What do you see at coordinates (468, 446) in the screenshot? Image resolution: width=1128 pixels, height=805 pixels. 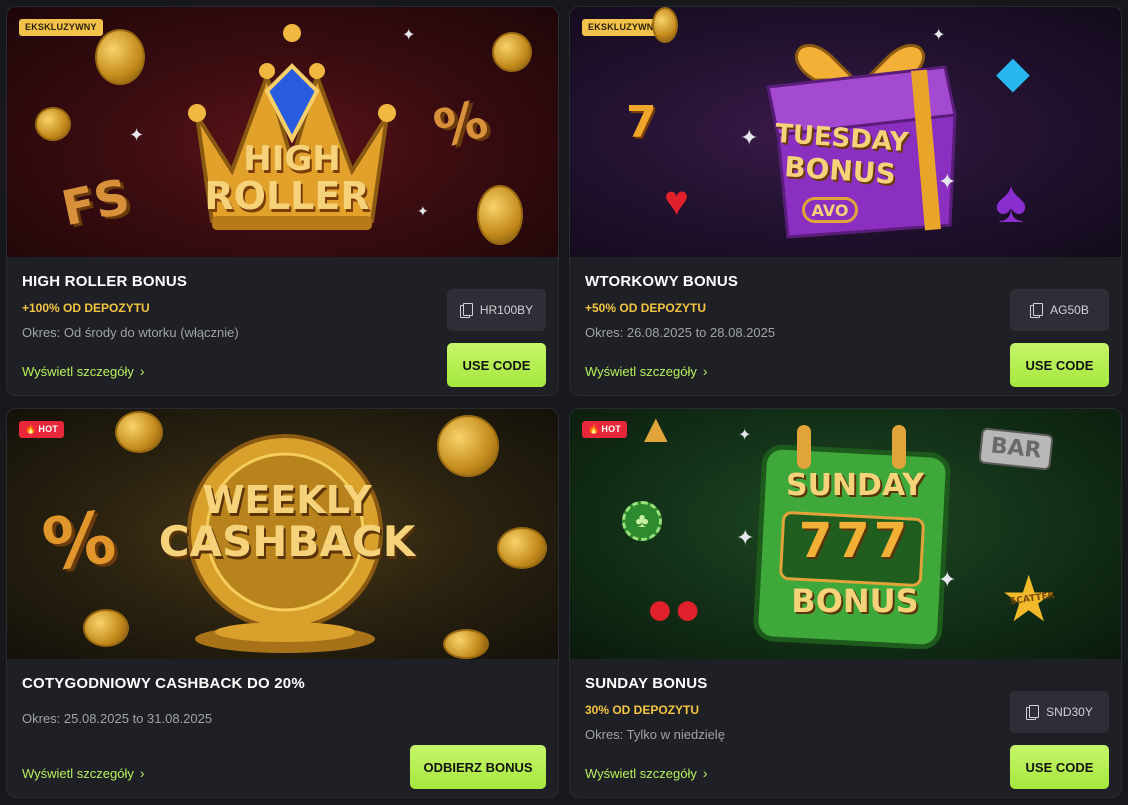 I see `dollar-coin-icon` at bounding box center [468, 446].